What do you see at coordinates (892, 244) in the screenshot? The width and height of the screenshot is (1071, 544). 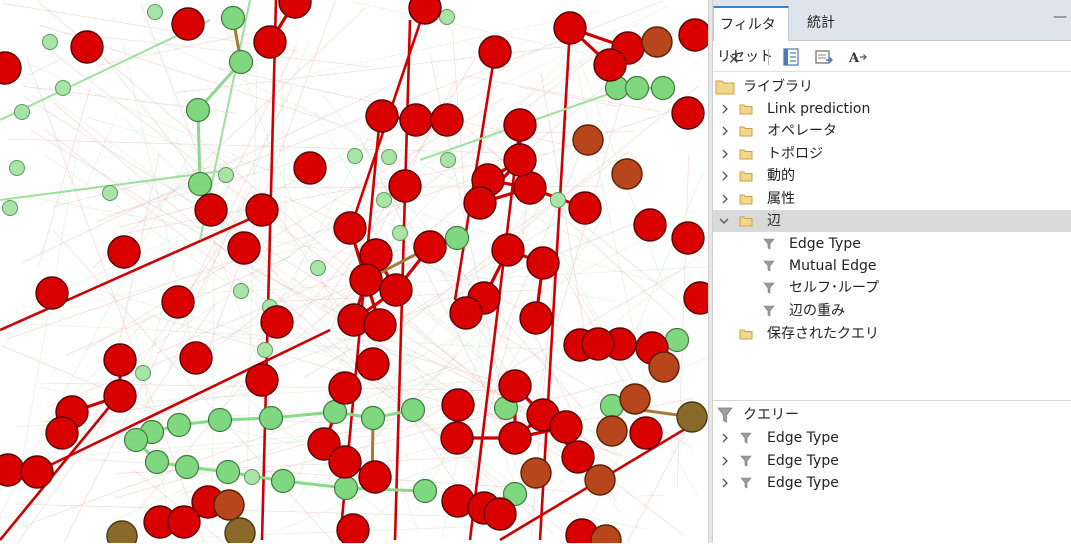 I see `tree-item-edge-type: Edge Type` at bounding box center [892, 244].